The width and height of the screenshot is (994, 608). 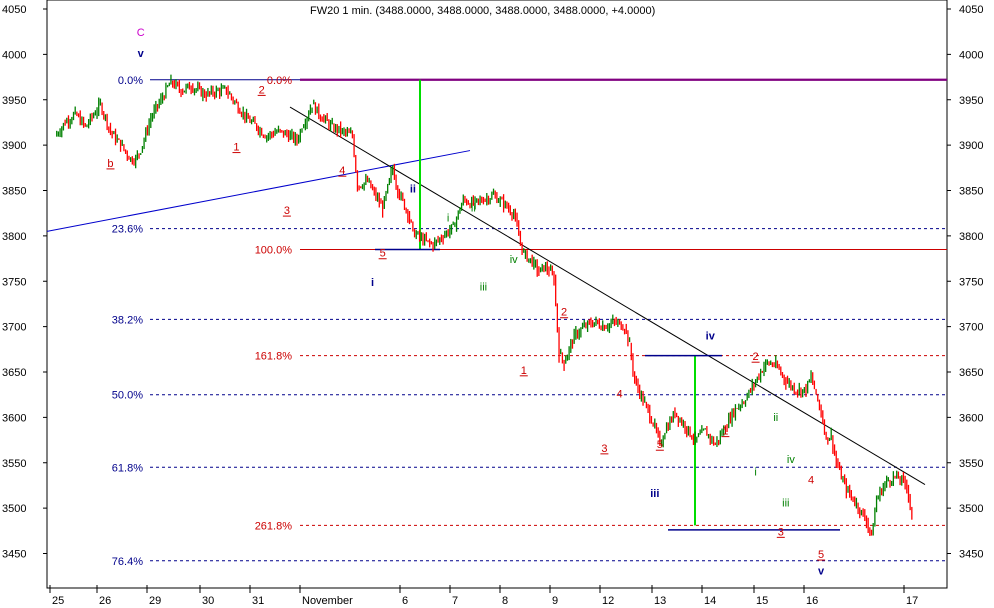 I want to click on x-tick-label: 30, so click(x=208, y=601).